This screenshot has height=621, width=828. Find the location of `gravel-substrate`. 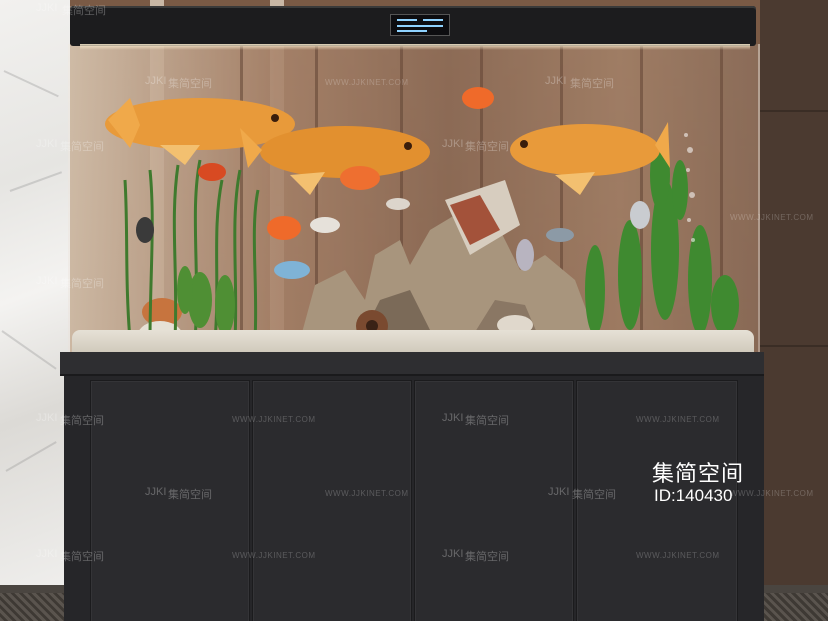

gravel-substrate is located at coordinates (413, 342).